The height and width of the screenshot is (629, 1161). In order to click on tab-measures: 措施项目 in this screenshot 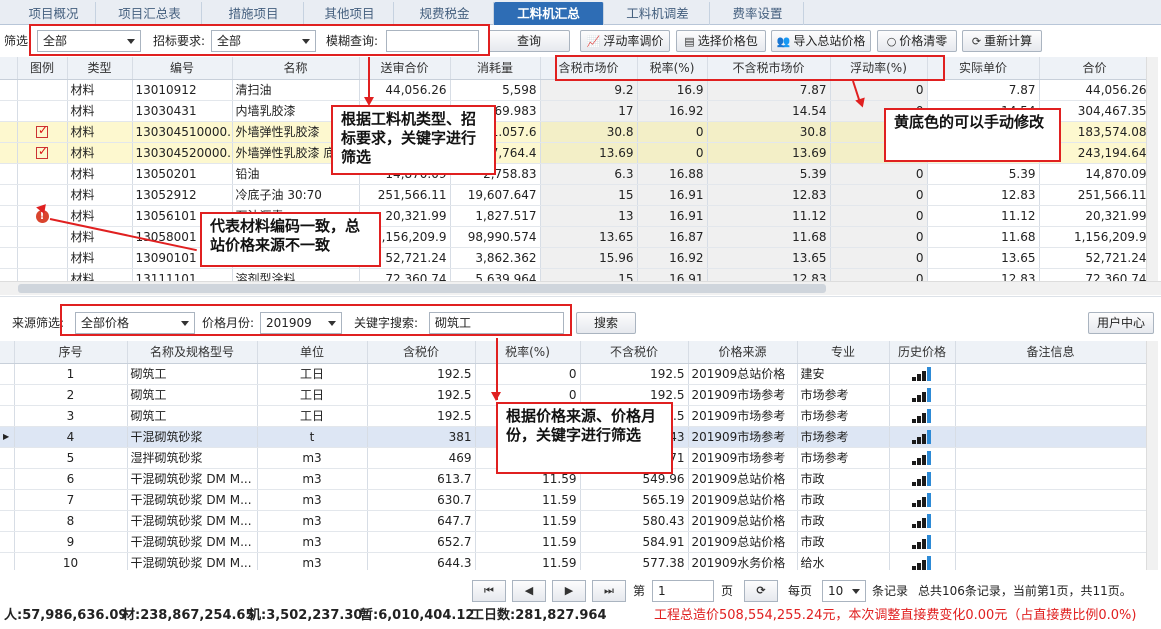, I will do `click(254, 13)`.